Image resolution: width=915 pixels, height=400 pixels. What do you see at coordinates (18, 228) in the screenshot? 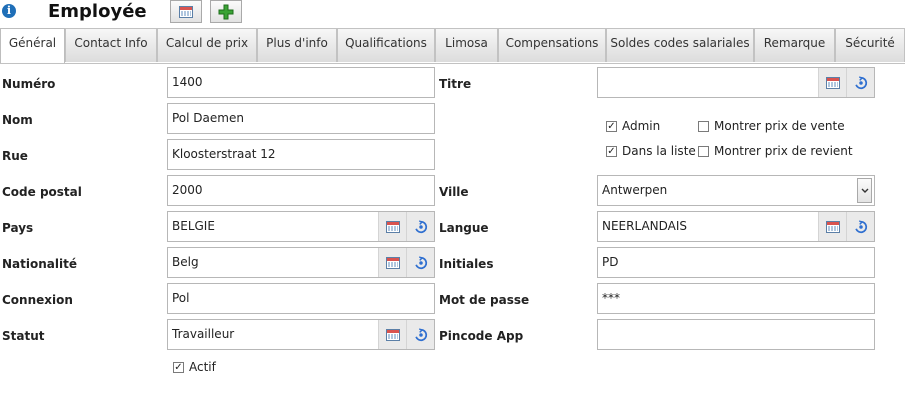
I see `pays-label: Pays` at bounding box center [18, 228].